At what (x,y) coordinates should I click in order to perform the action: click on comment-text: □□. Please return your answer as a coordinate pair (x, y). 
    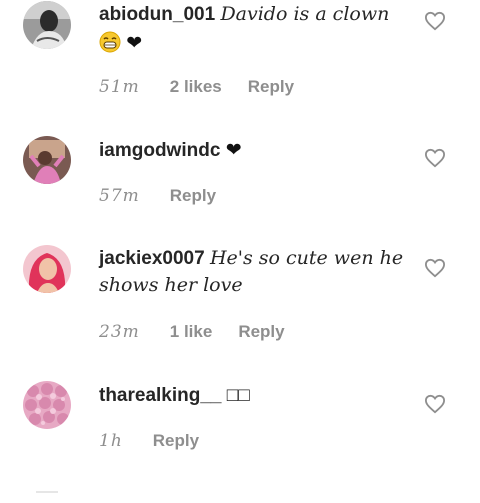
    Looking at the image, I should click on (238, 395).